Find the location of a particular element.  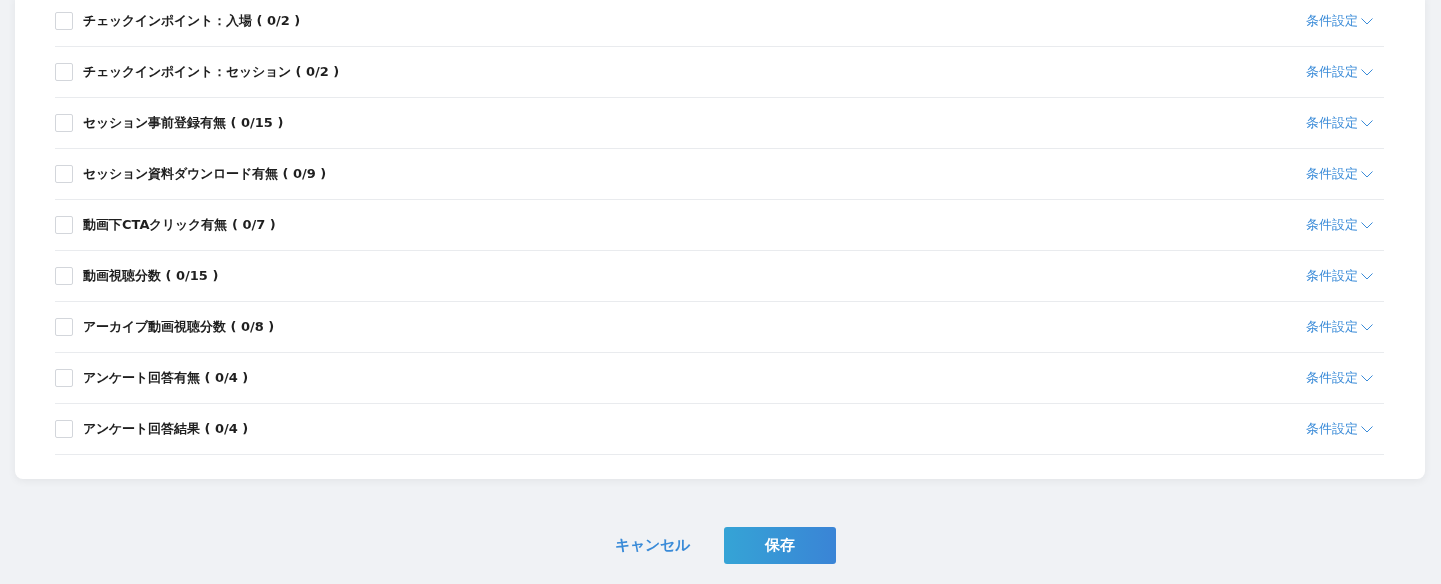

condition-label: 動画下CTAクリック有無 ( 0/7 ) is located at coordinates (180, 225).